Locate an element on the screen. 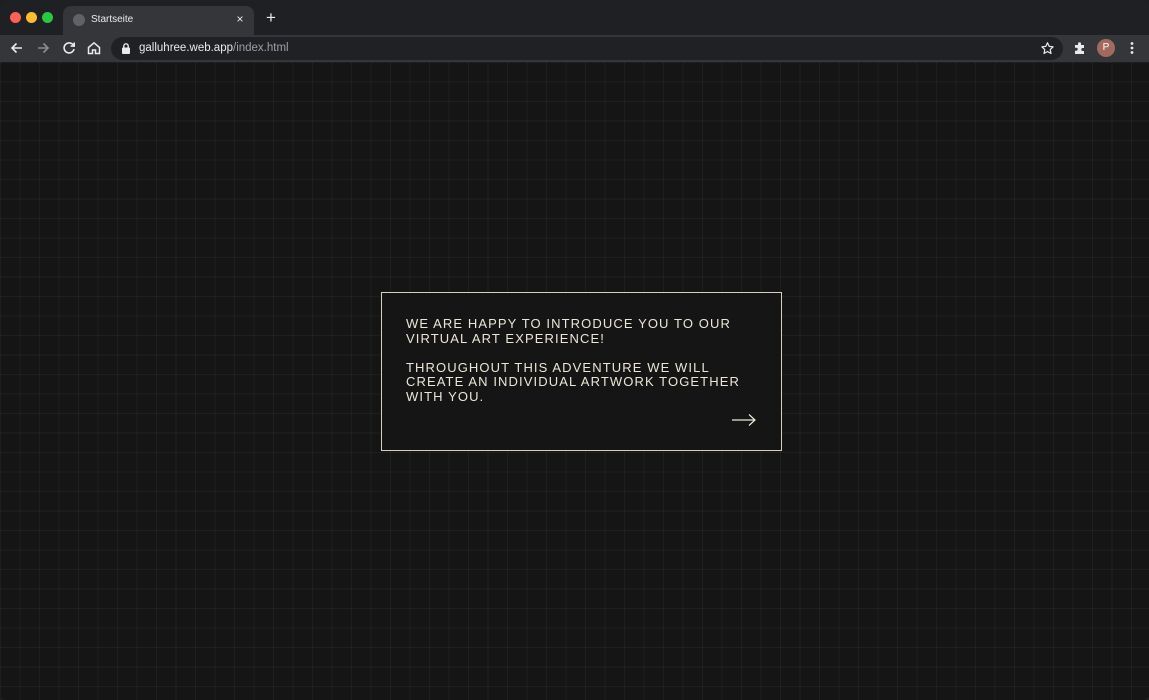 This screenshot has width=1149, height=700. profile-avatar: P is located at coordinates (1106, 48).